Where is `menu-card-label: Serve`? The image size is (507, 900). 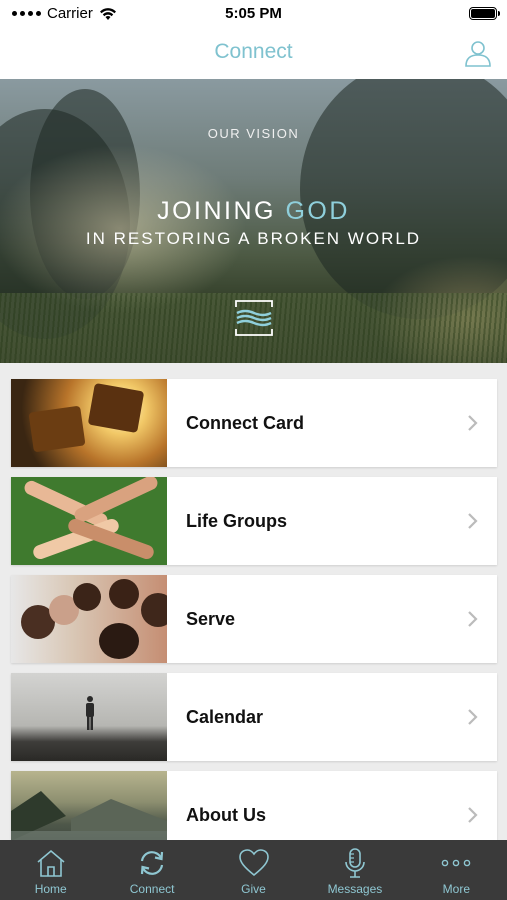 menu-card-label: Serve is located at coordinates (211, 618).